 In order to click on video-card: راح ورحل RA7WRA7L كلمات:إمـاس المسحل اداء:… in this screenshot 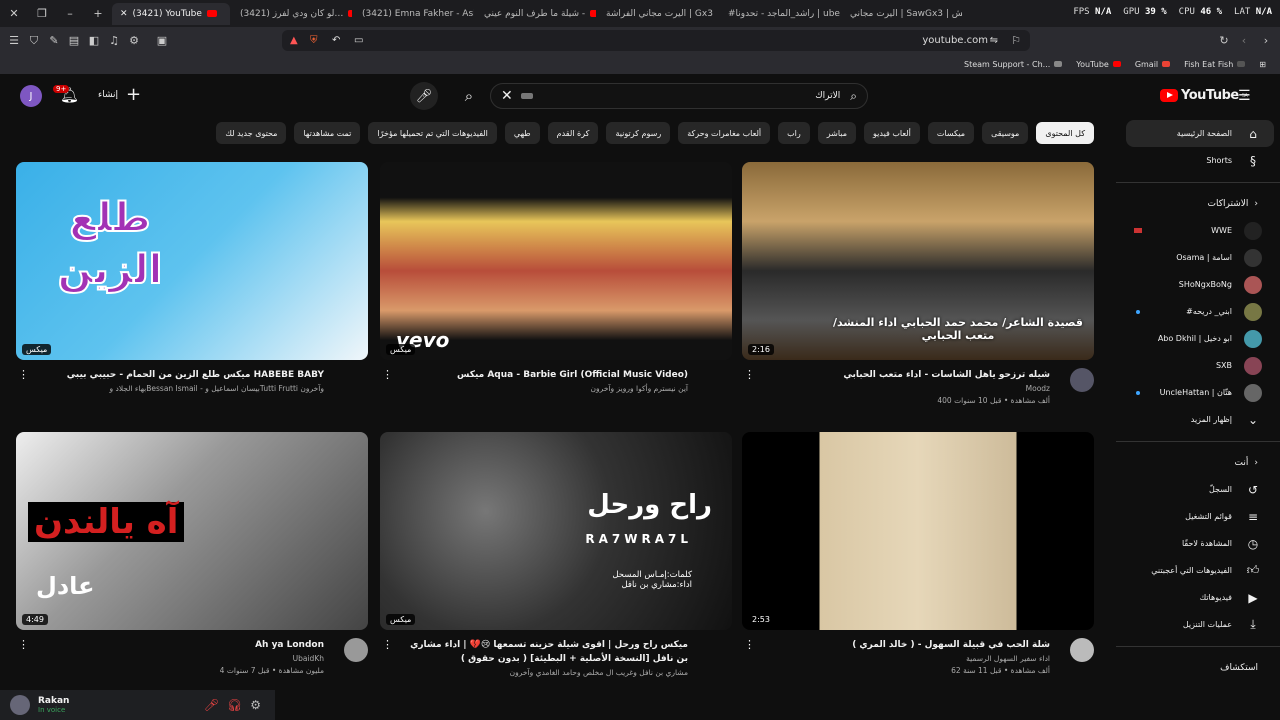, I will do `click(556, 565)`.